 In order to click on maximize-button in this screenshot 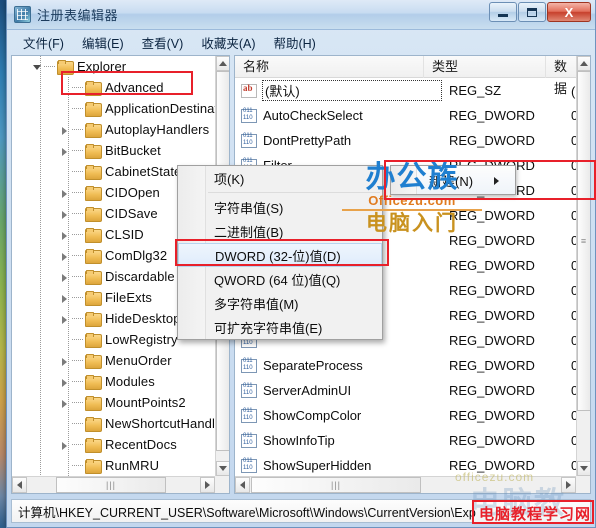, I will do `click(532, 12)`.